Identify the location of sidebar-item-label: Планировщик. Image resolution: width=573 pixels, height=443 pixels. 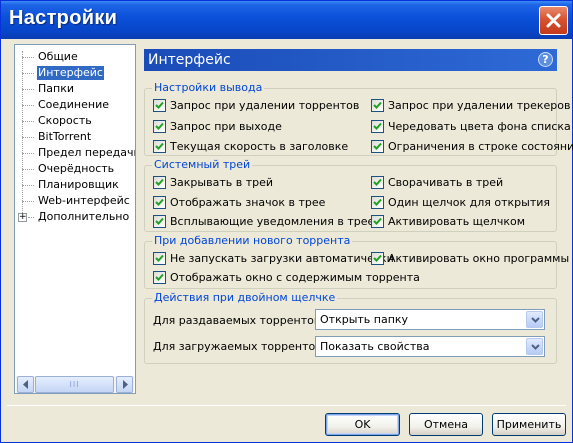
(78, 184).